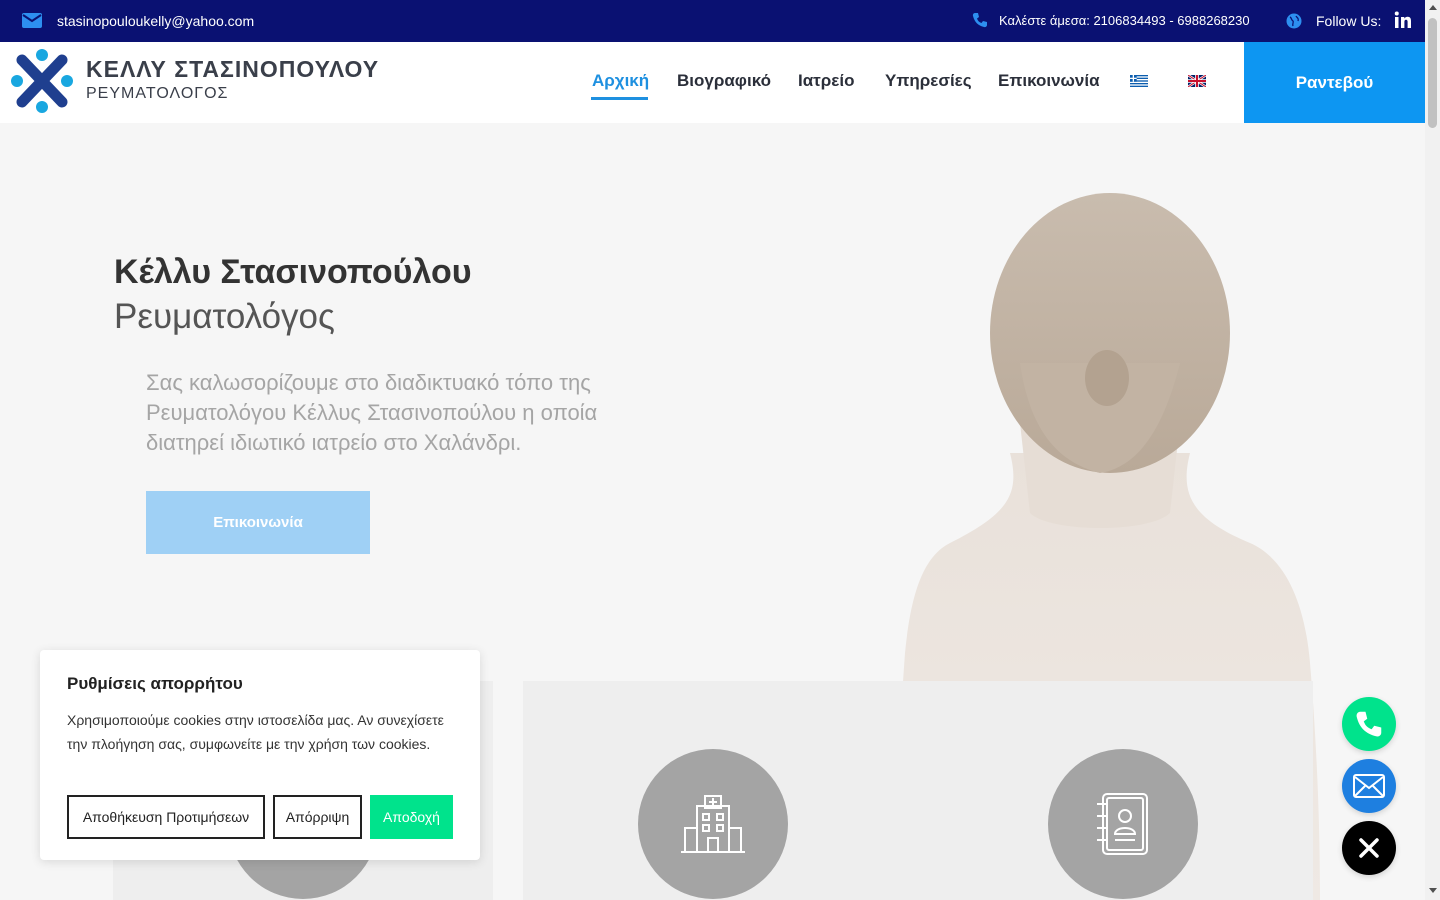 This screenshot has height=900, width=1440. I want to click on globe-icon, so click(1294, 21).